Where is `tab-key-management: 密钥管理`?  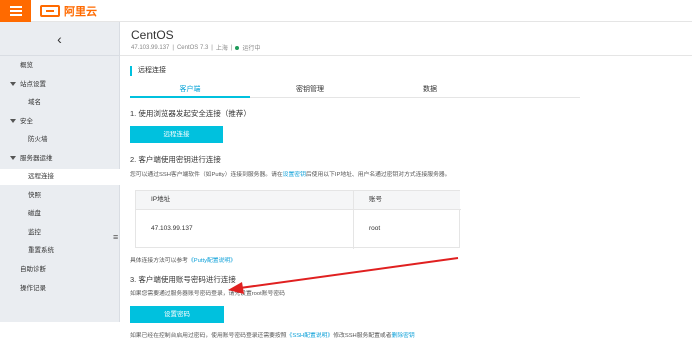 tab-key-management: 密钥管理 is located at coordinates (310, 91).